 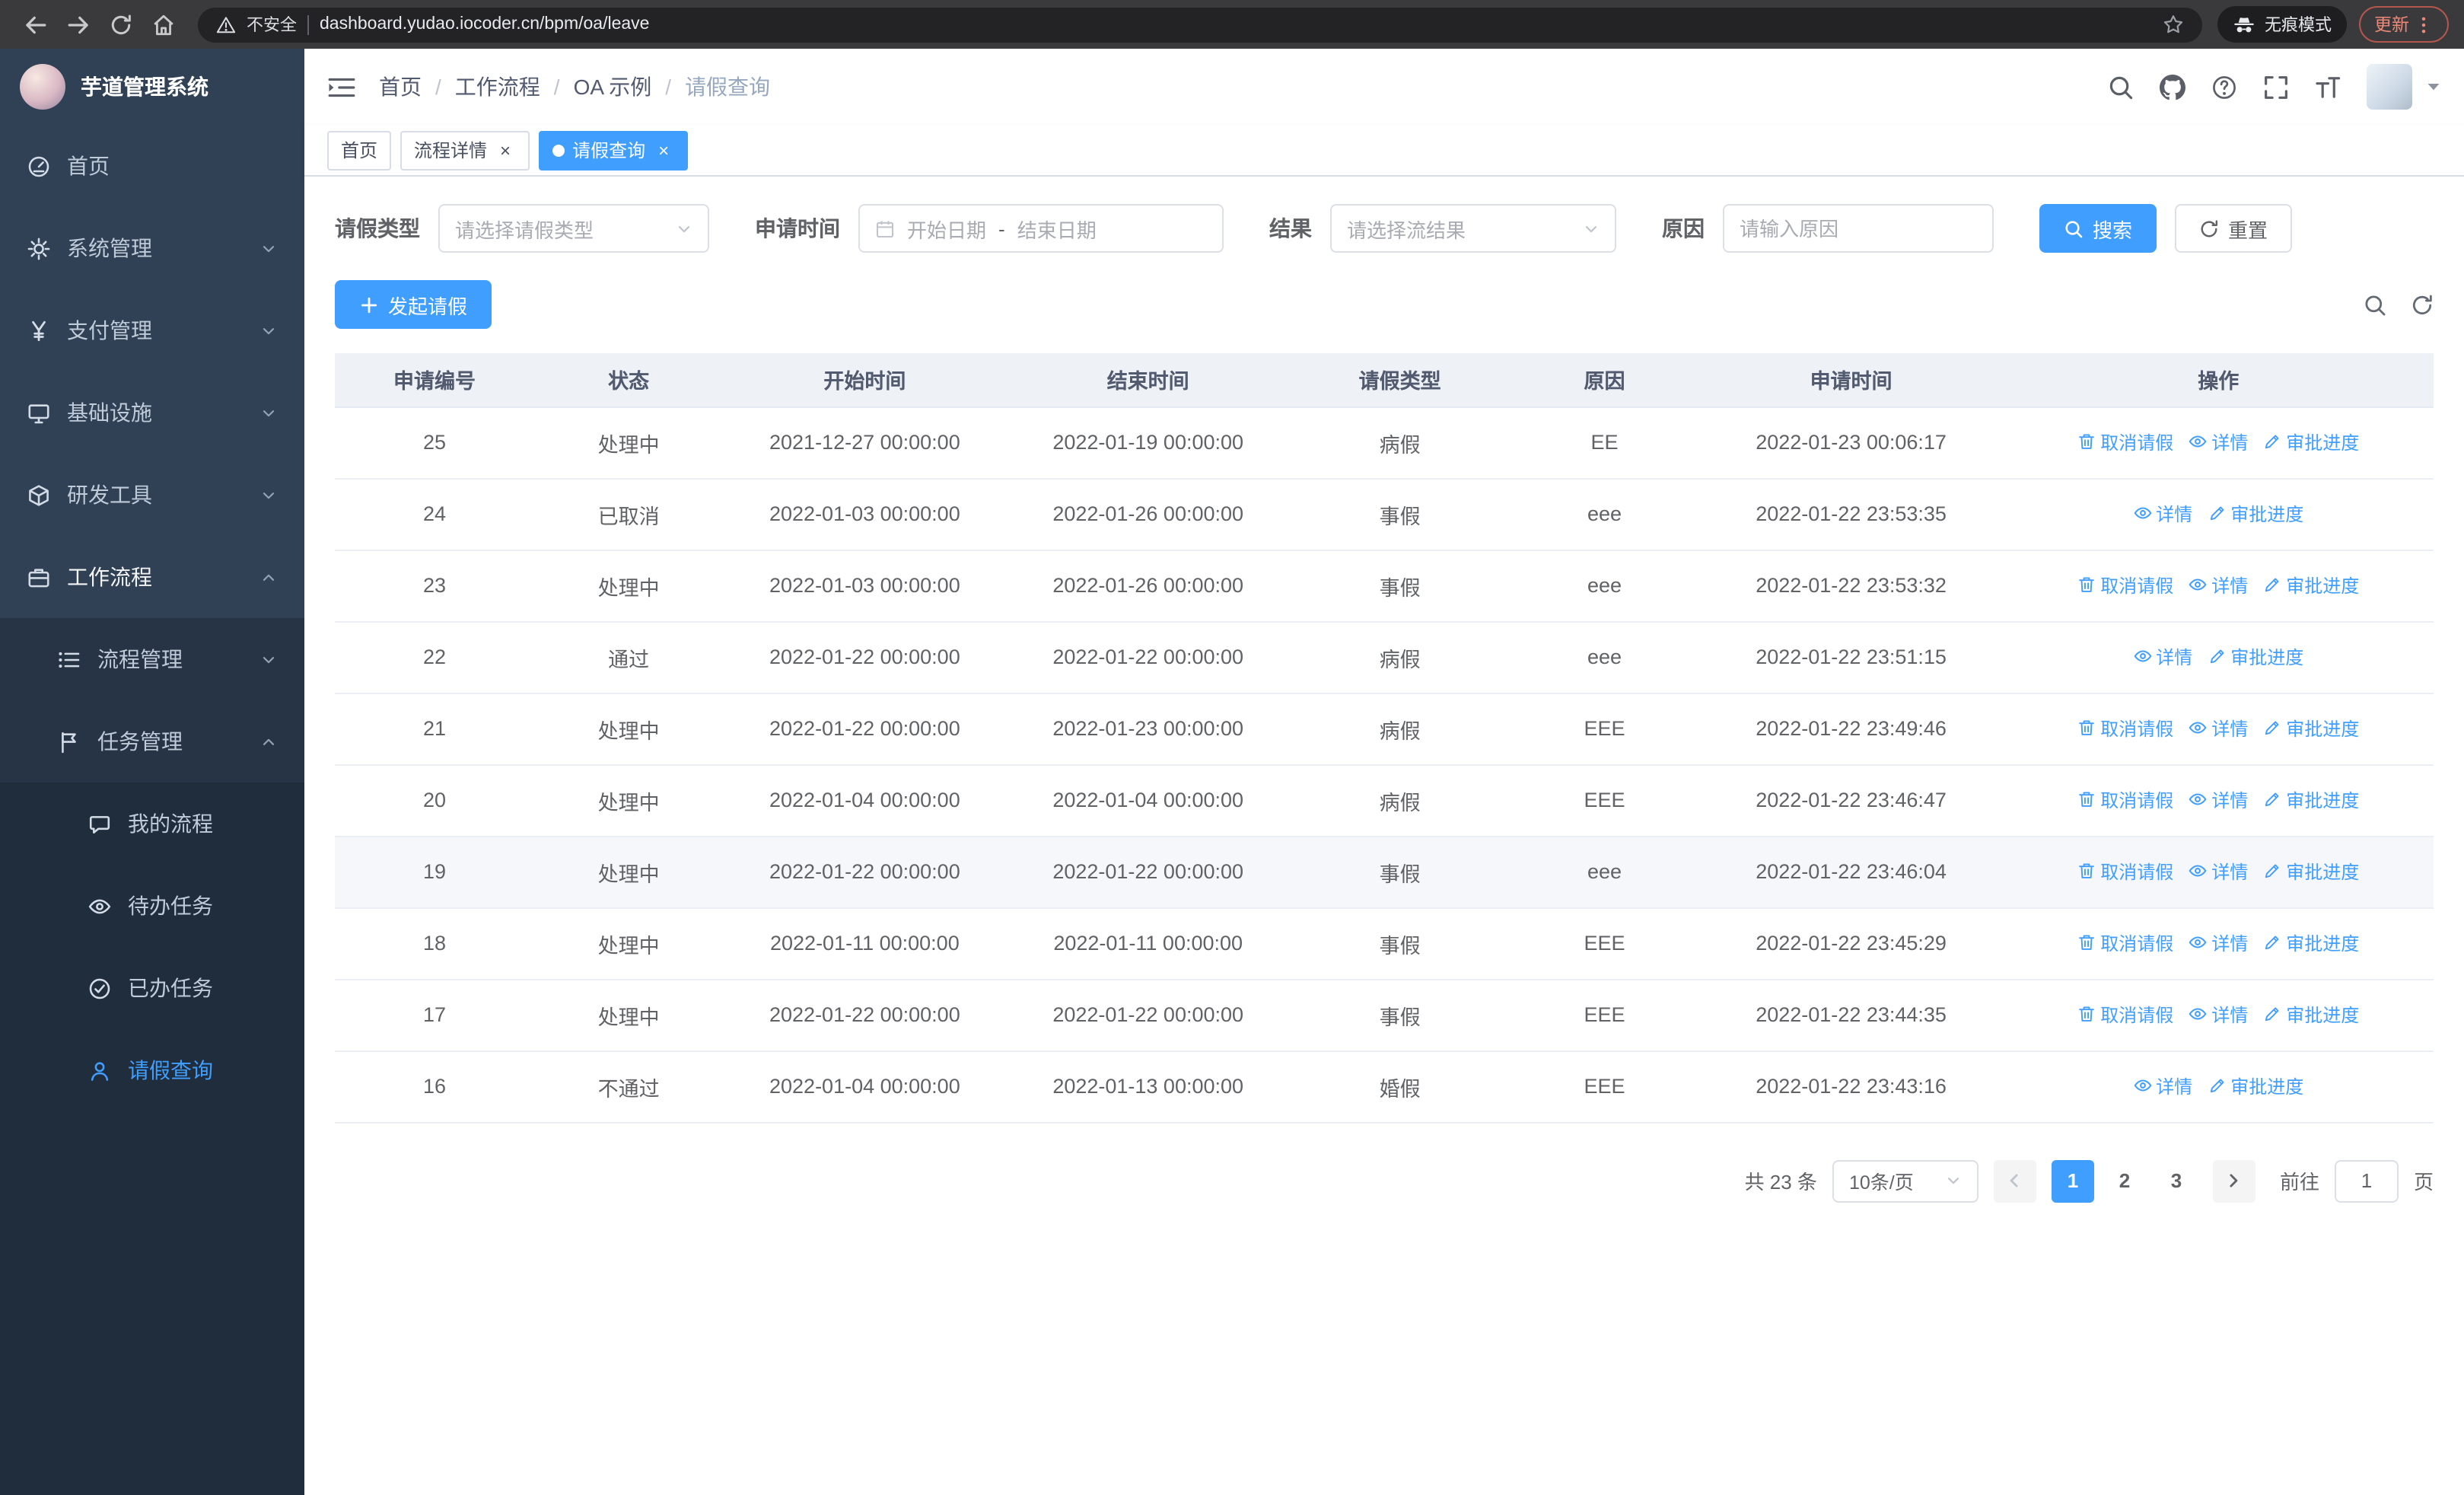 What do you see at coordinates (1851, 729) in the screenshot?
I see `cell-apply-time: 2022-01-22 23:49:46` at bounding box center [1851, 729].